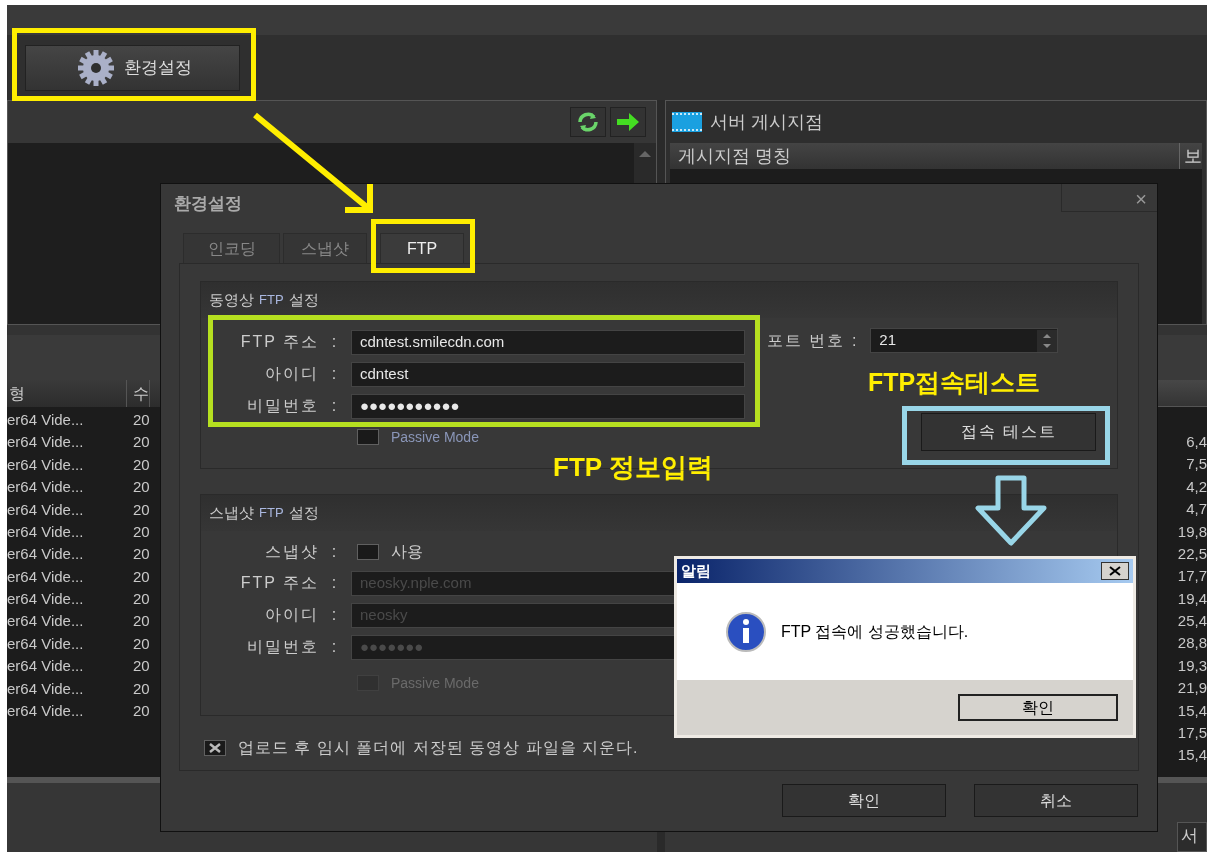 This screenshot has width=1207, height=852. I want to click on table-cell-text: 4,2, so click(1196, 486).